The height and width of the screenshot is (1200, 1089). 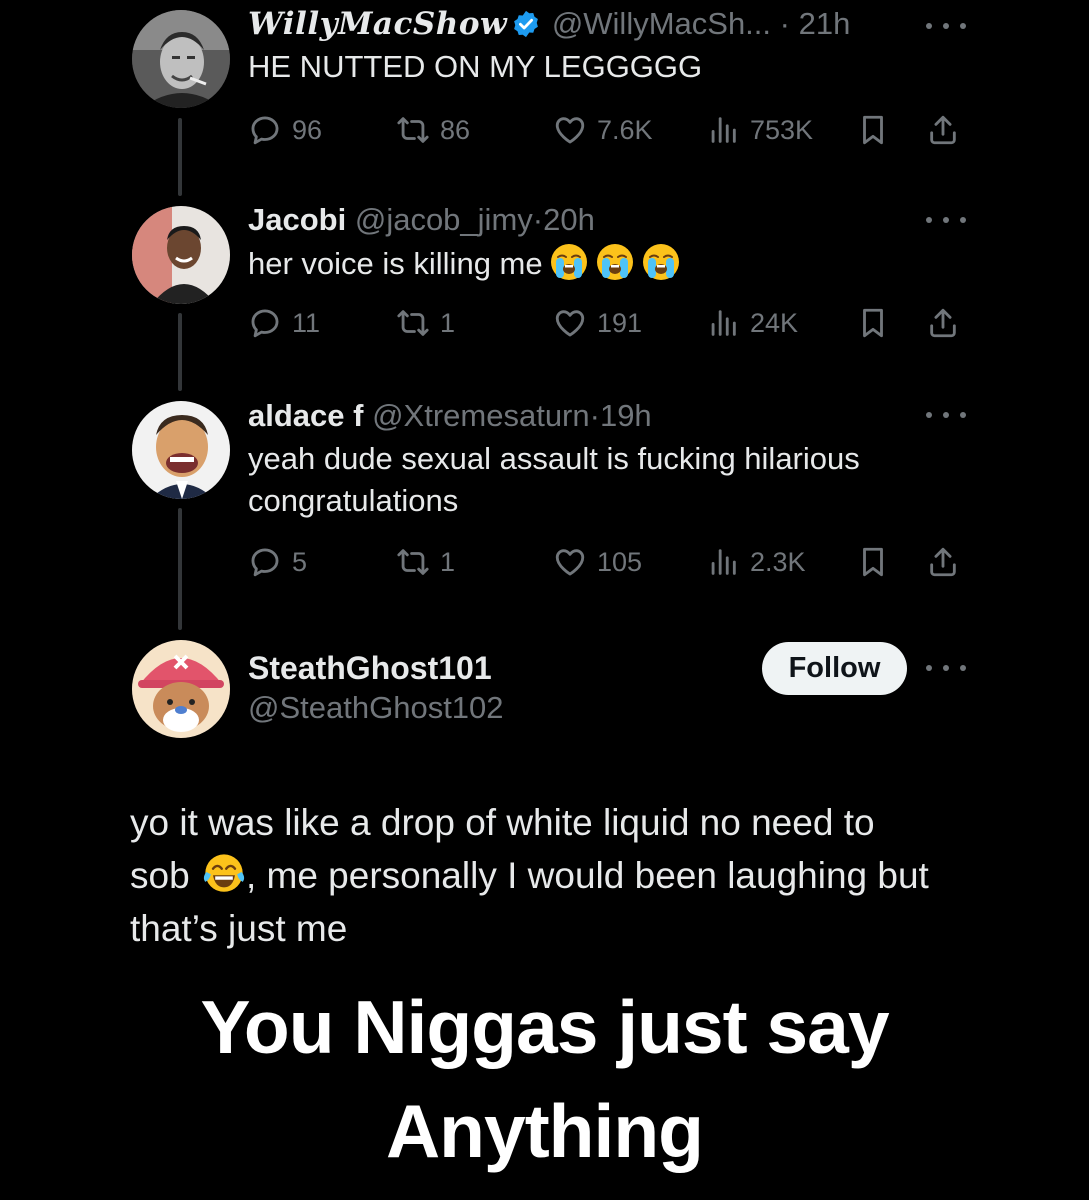 I want to click on views-button: 753K, so click(x=759, y=130).